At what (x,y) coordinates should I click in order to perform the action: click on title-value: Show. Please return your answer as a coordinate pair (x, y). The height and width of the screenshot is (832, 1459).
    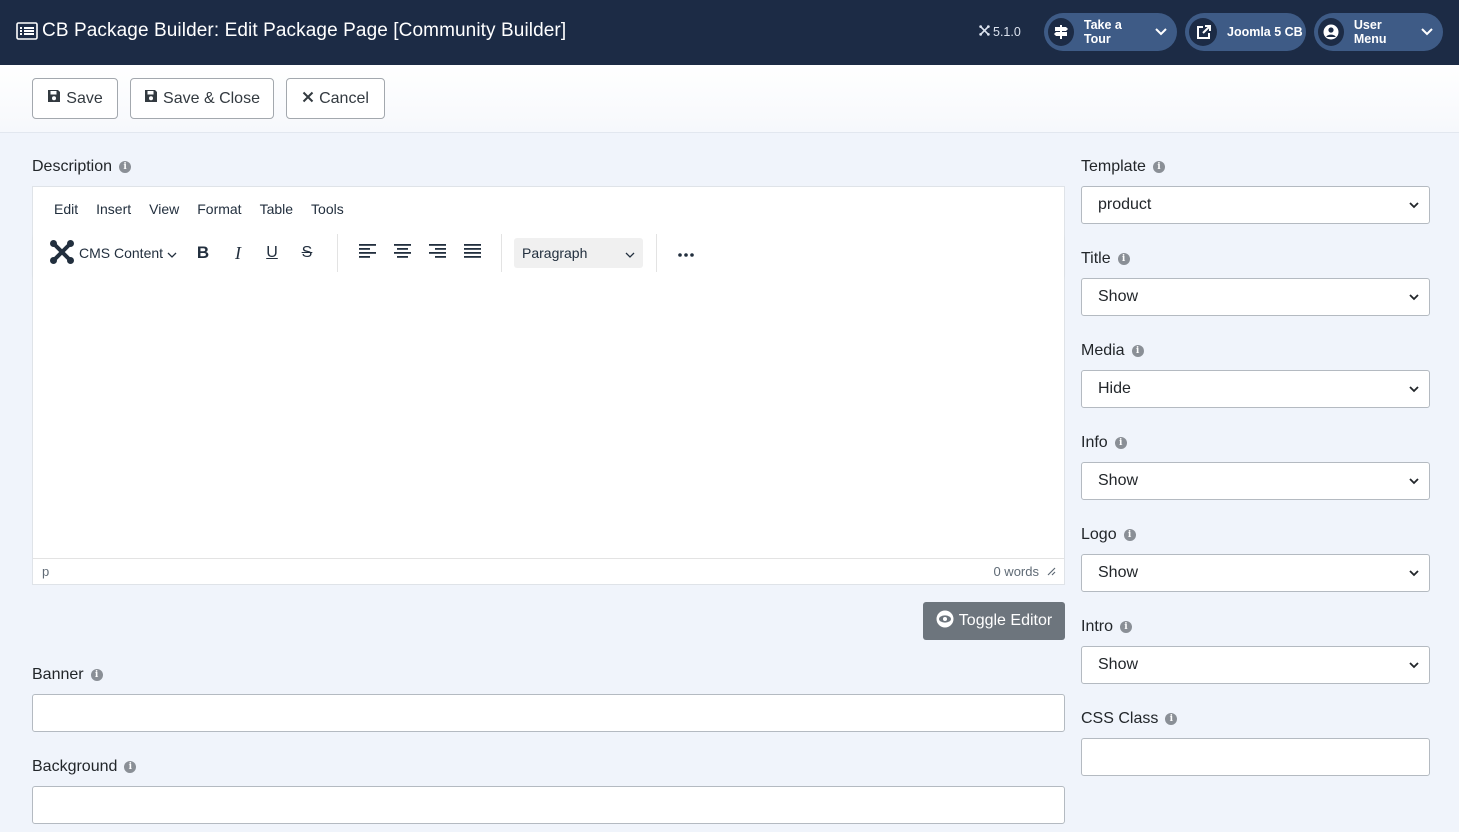
    Looking at the image, I should click on (1118, 296).